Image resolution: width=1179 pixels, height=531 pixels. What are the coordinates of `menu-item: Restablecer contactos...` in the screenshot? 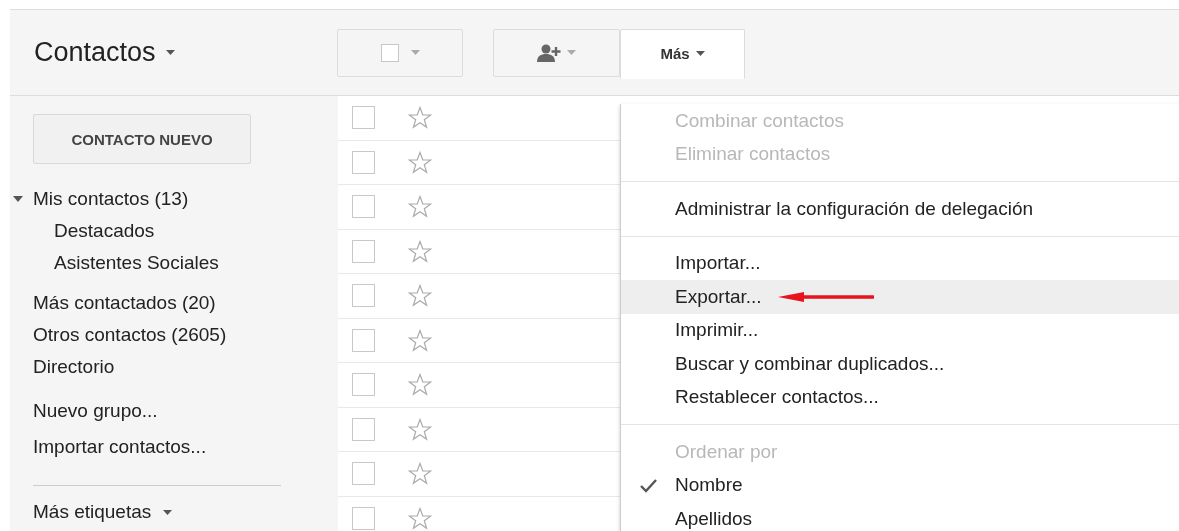 It's located at (900, 397).